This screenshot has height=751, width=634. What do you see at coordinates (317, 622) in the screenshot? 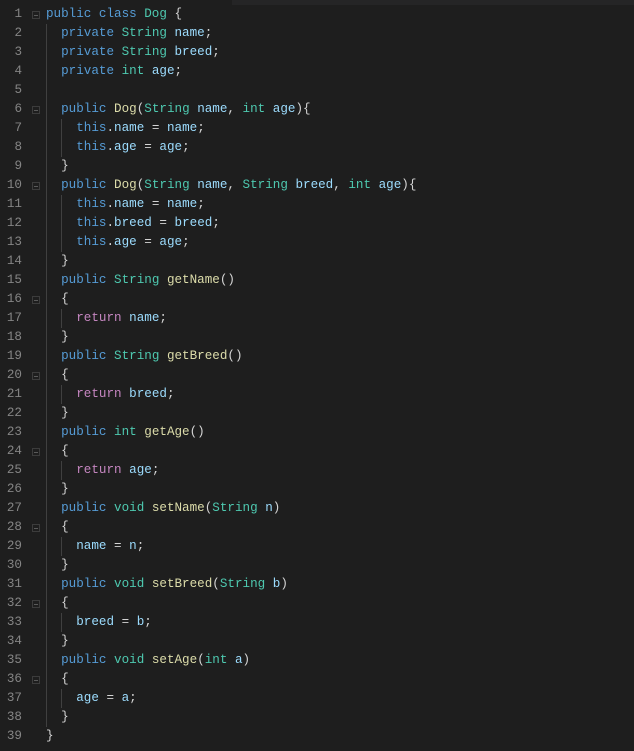
I see `code-line: 33 breed = b;` at bounding box center [317, 622].